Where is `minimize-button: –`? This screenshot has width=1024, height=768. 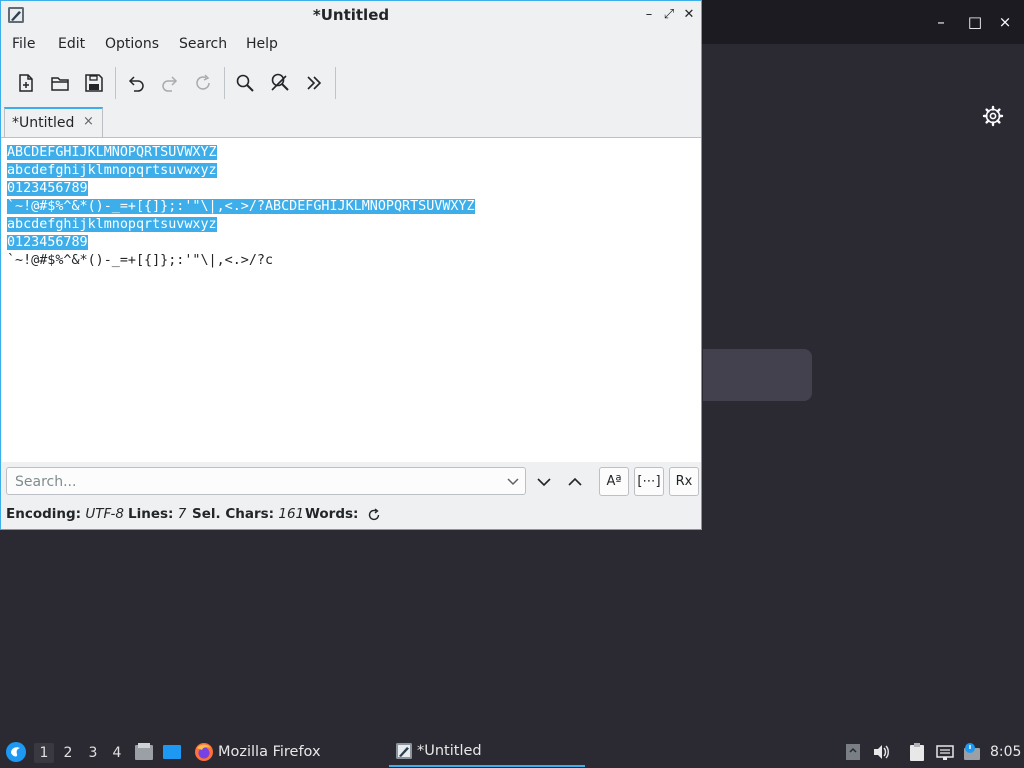 minimize-button: – is located at coordinates (649, 15).